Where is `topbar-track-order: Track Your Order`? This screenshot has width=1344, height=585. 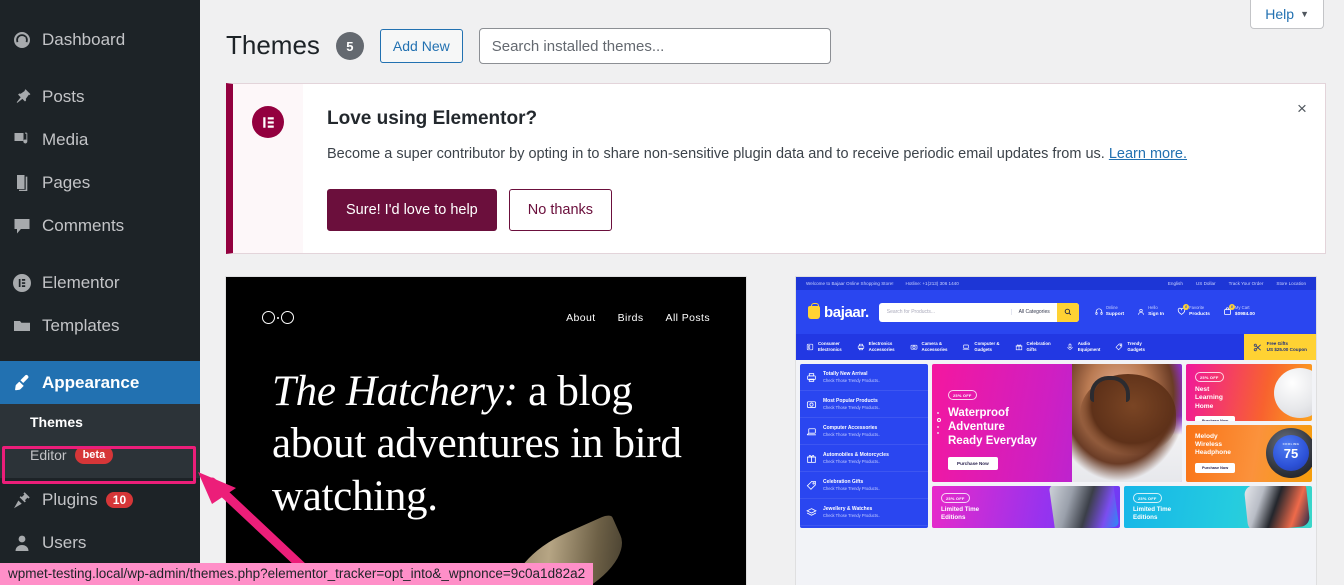 topbar-track-order: Track Your Order is located at coordinates (1246, 283).